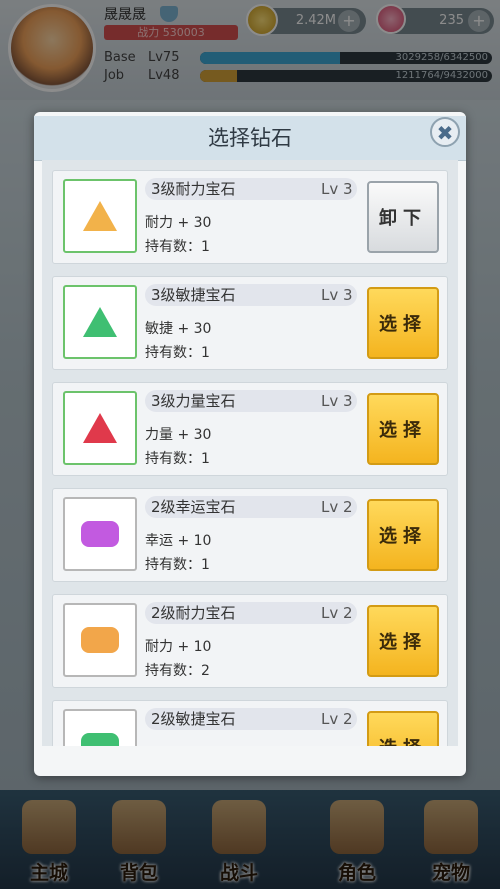 This screenshot has width=500, height=889. I want to click on gem-list-item: 3级耐力宝石 Lv 3 耐力 + 30 持有数：1 卸下, so click(250, 217).